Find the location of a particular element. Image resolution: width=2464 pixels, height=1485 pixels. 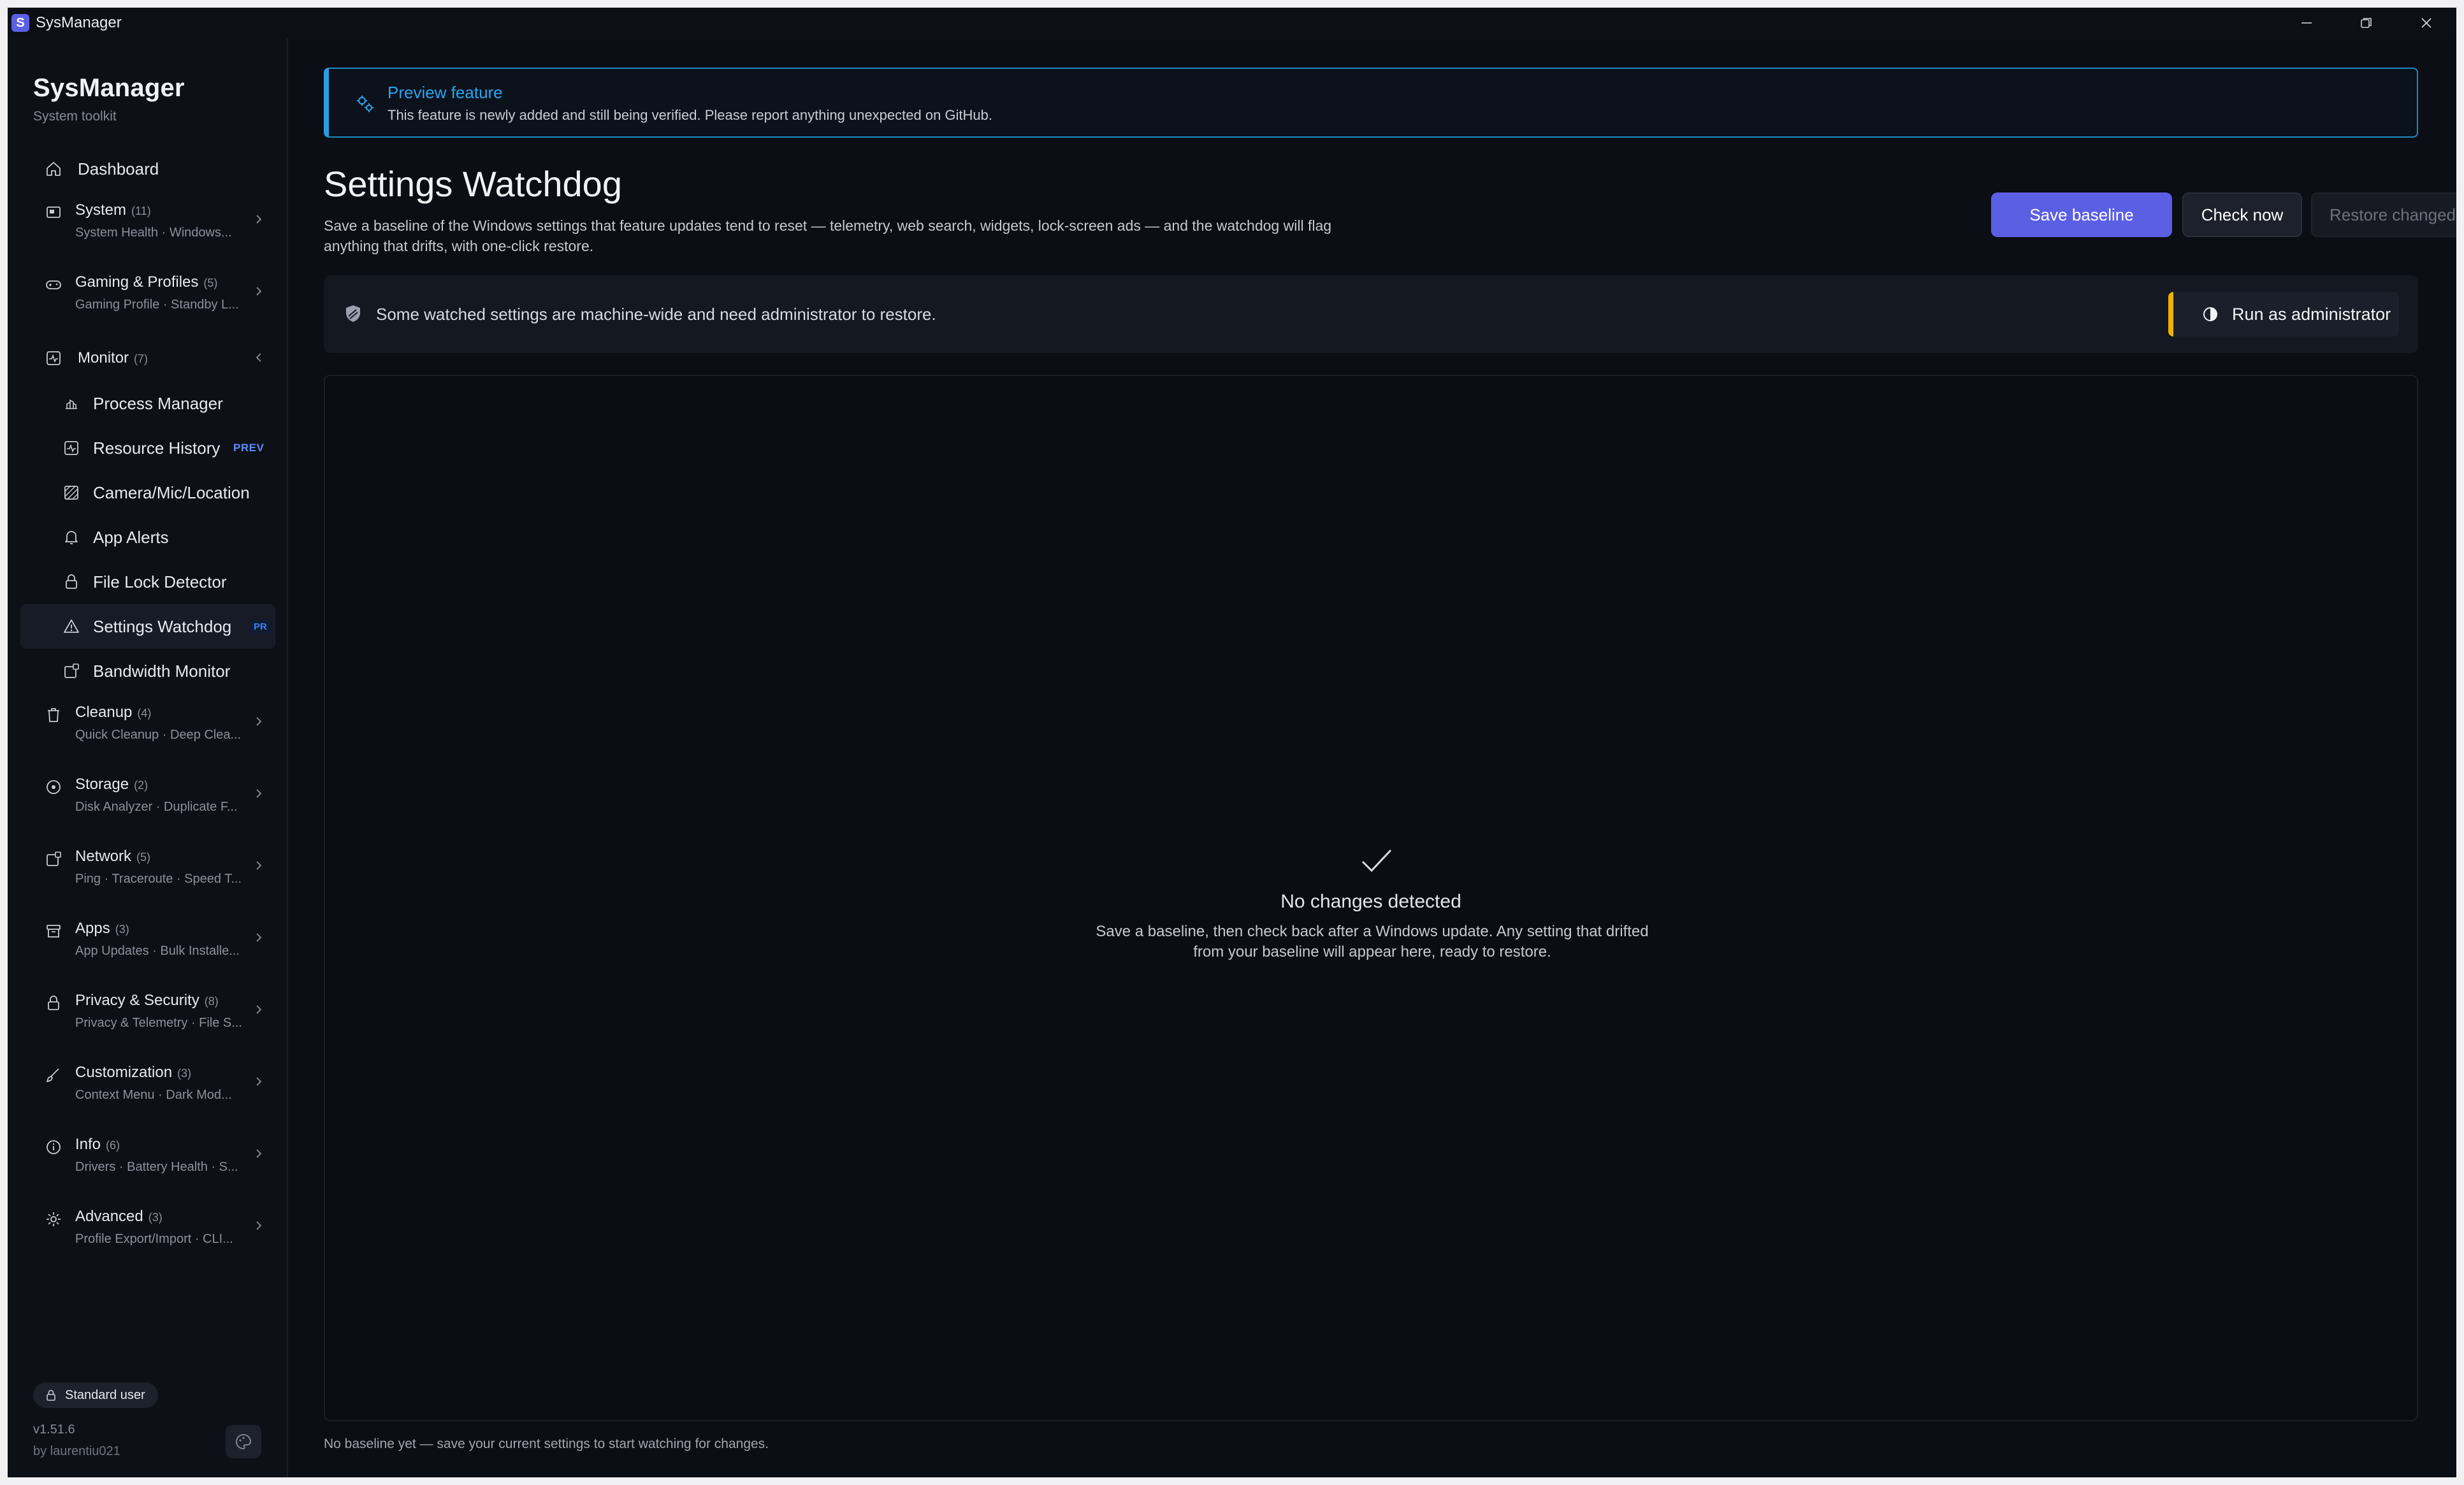

preview-title: Preview feature is located at coordinates (446, 92).